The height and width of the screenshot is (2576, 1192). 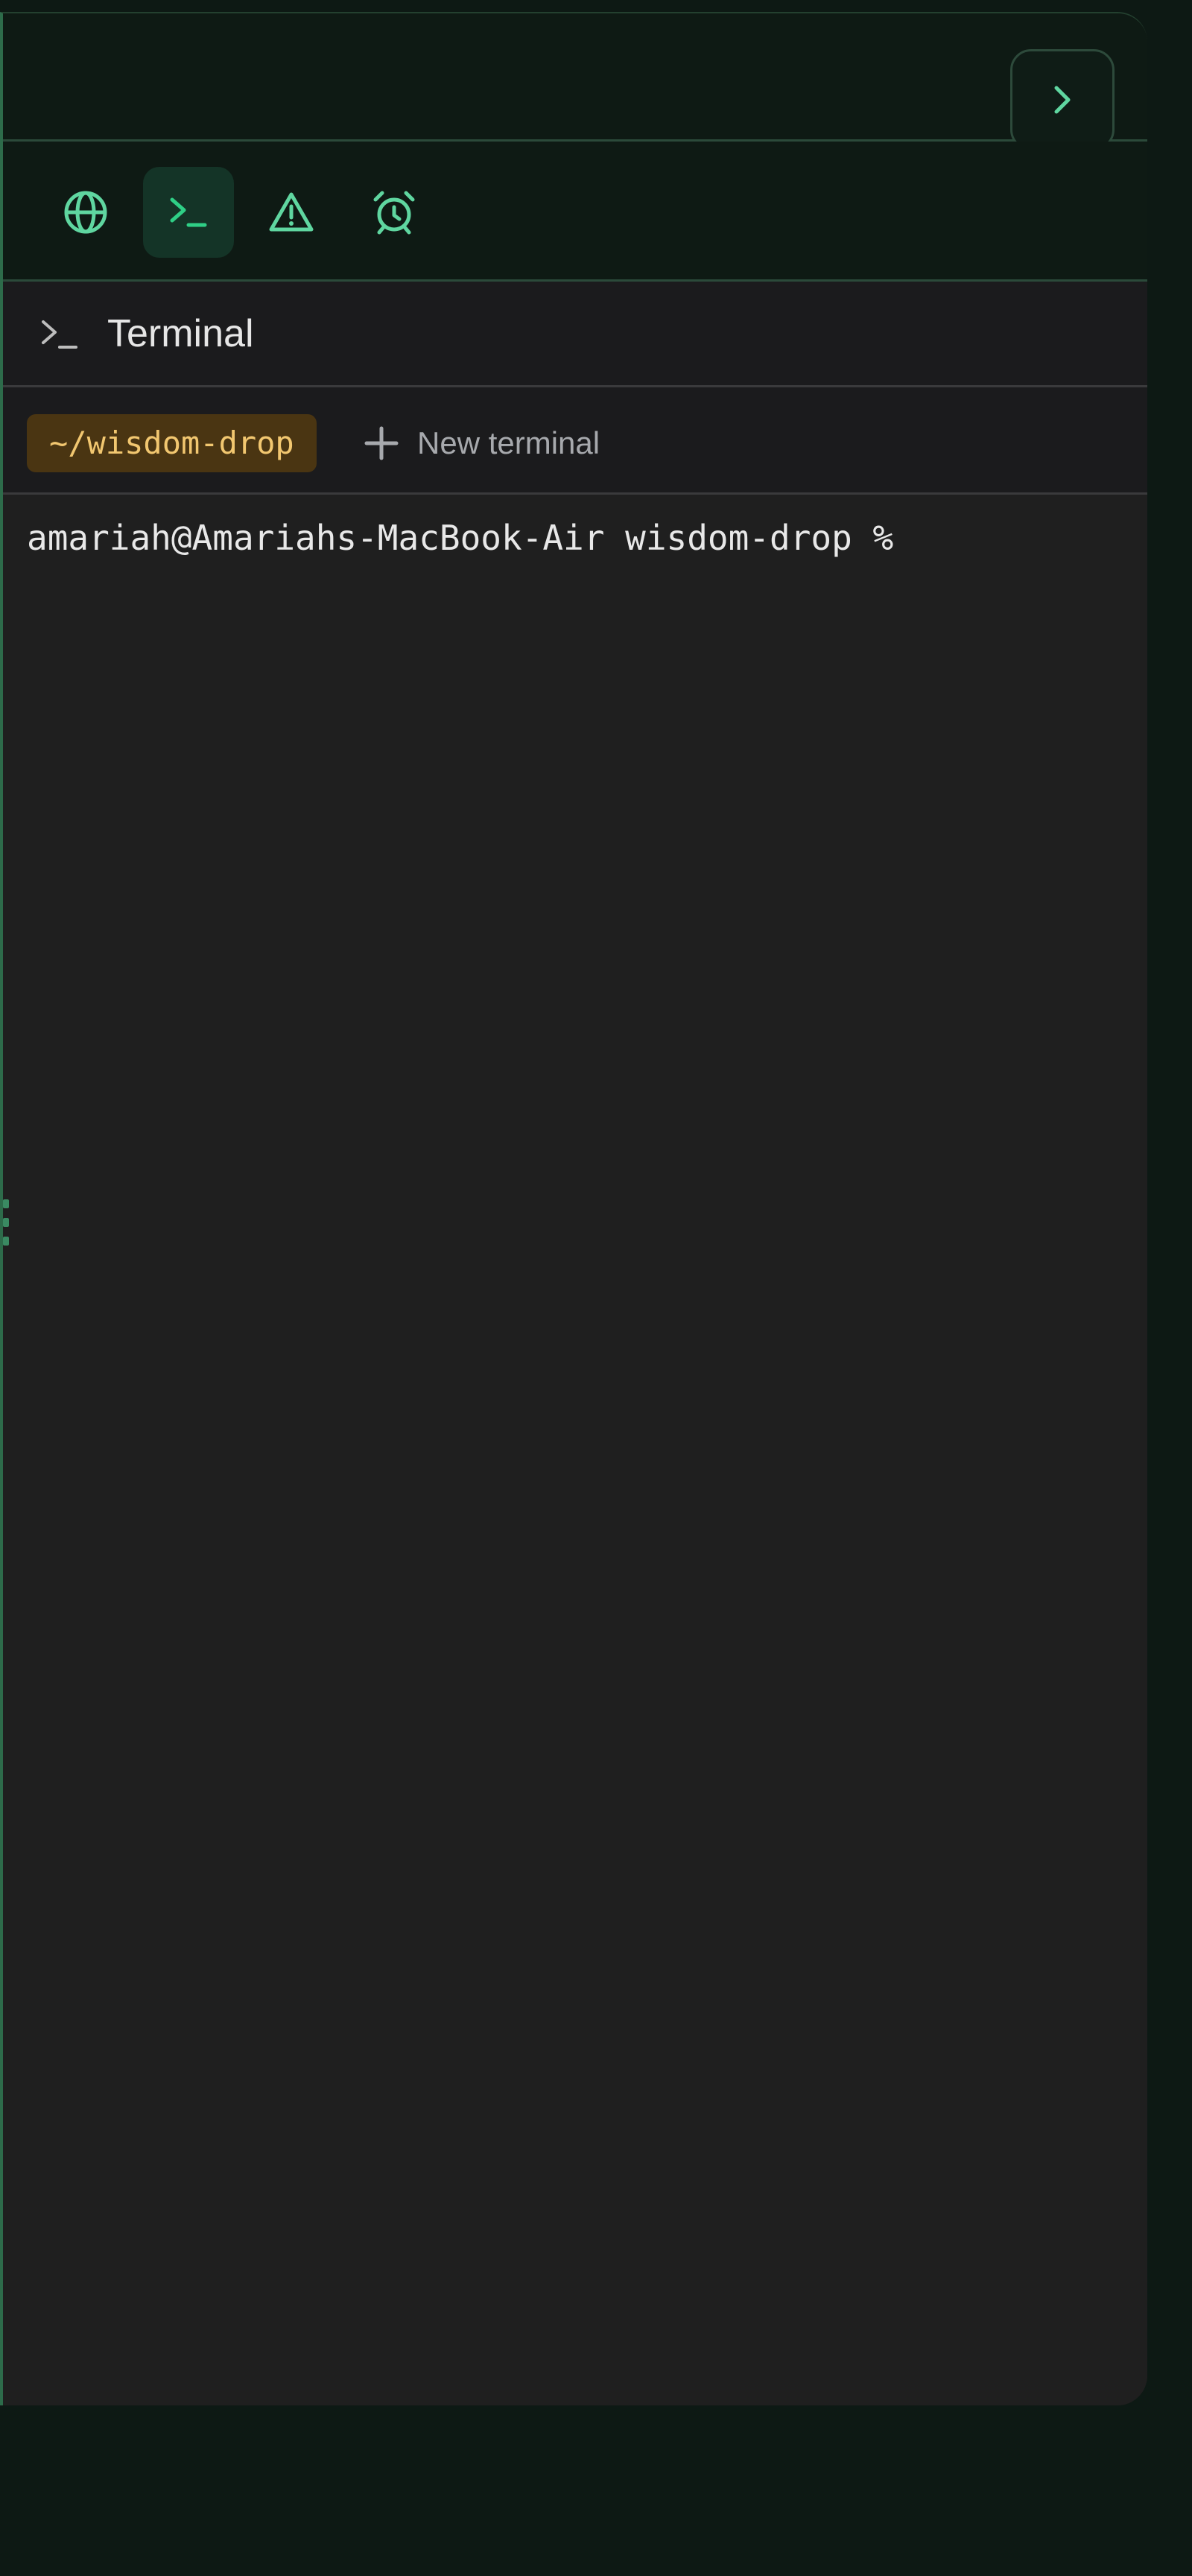 I want to click on scheduled-tool-button, so click(x=394, y=213).